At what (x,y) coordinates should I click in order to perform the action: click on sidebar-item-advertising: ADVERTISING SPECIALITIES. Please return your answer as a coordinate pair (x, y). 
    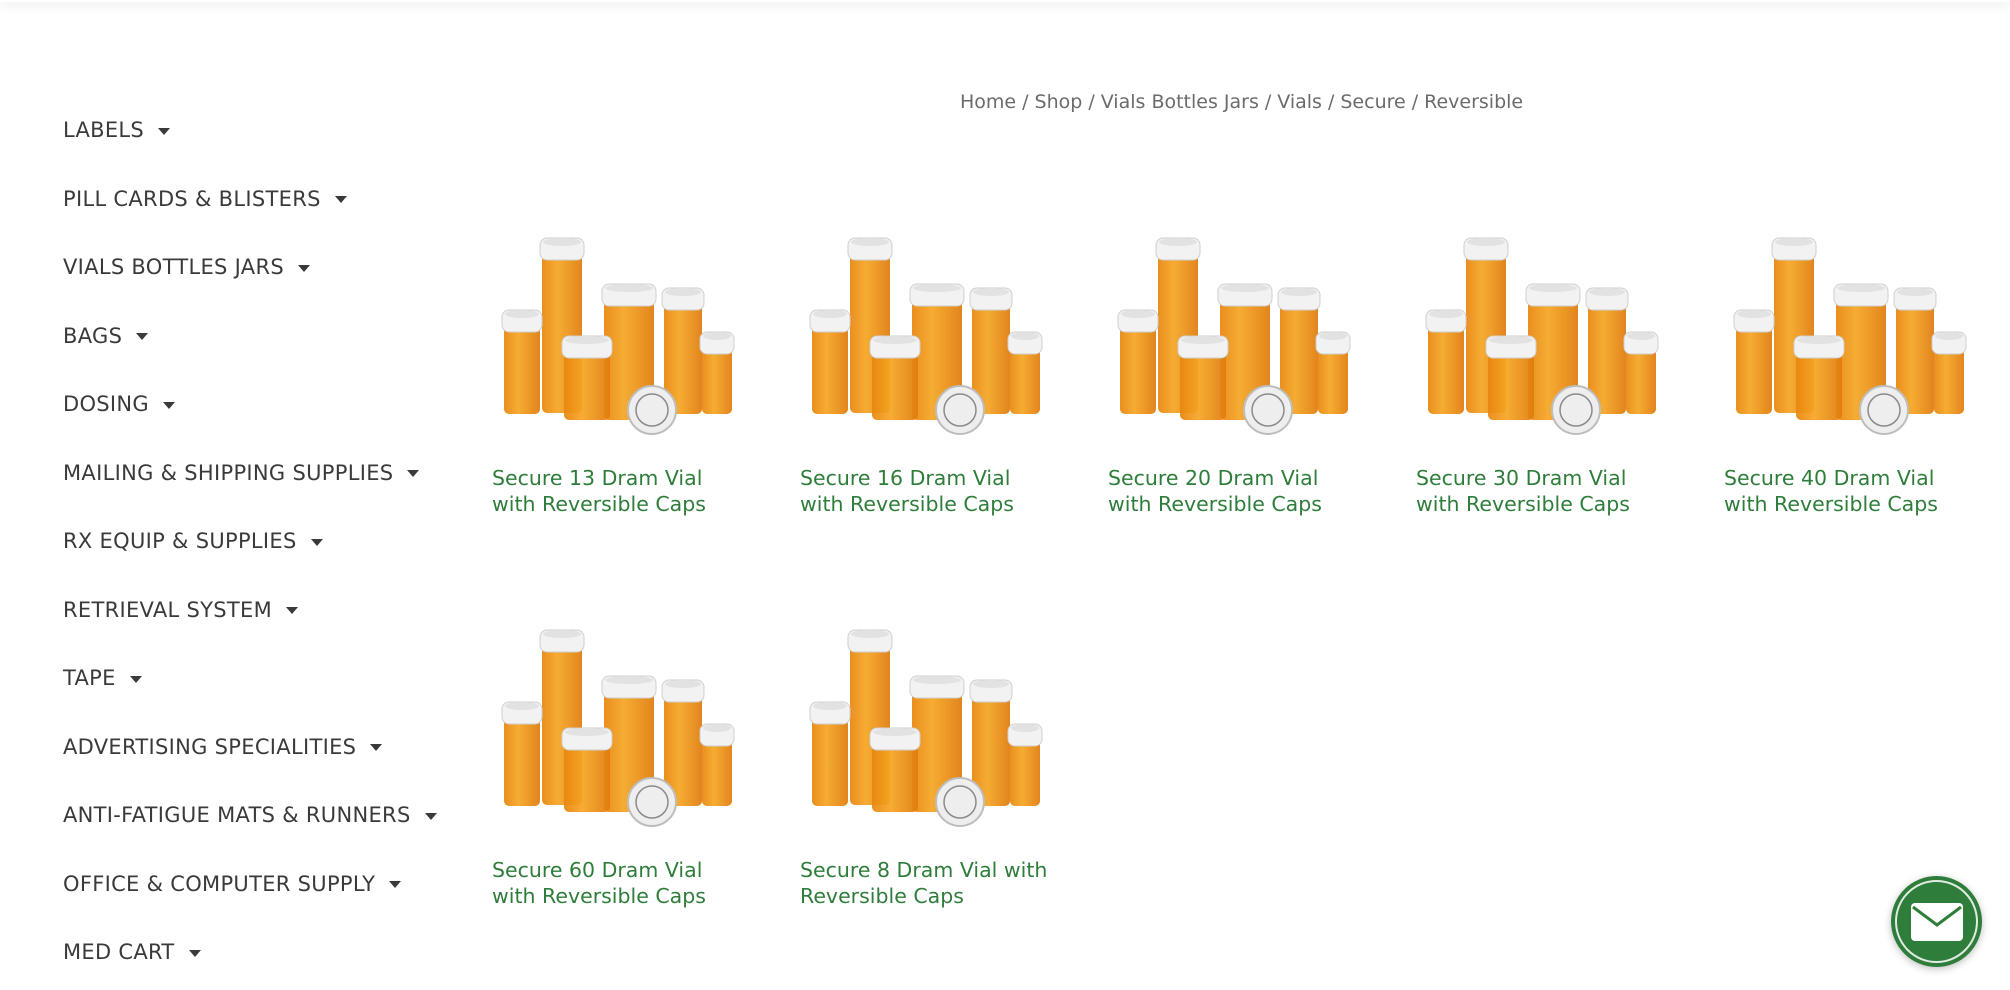
    Looking at the image, I should click on (263, 747).